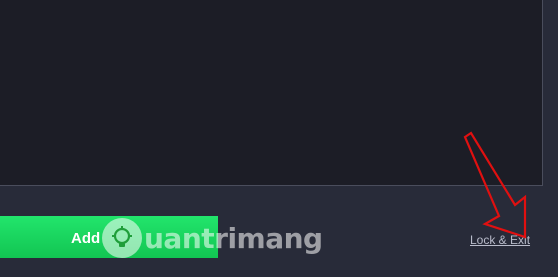 Image resolution: width=558 pixels, height=277 pixels. What do you see at coordinates (500, 240) in the screenshot?
I see `lock-exit-link: Lock & Exit` at bounding box center [500, 240].